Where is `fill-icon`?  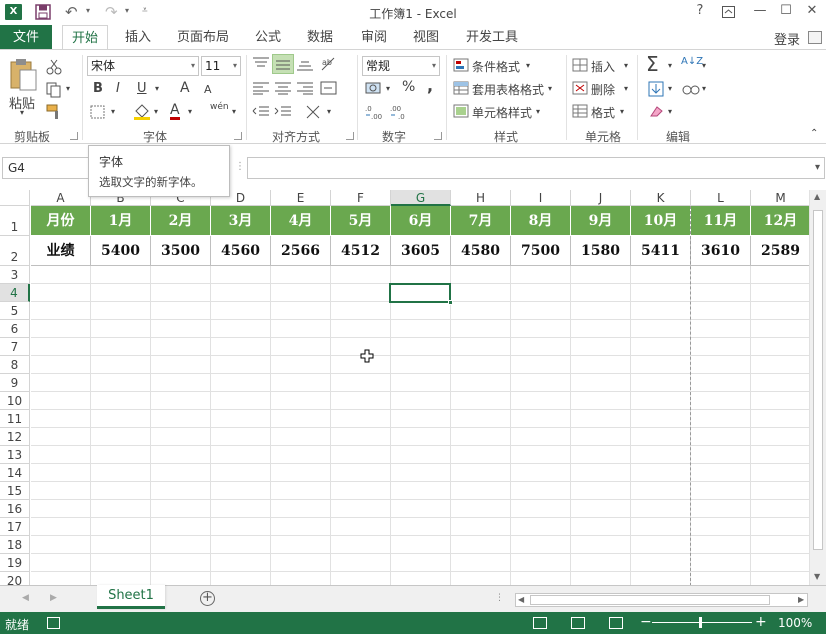
fill-icon is located at coordinates (656, 89).